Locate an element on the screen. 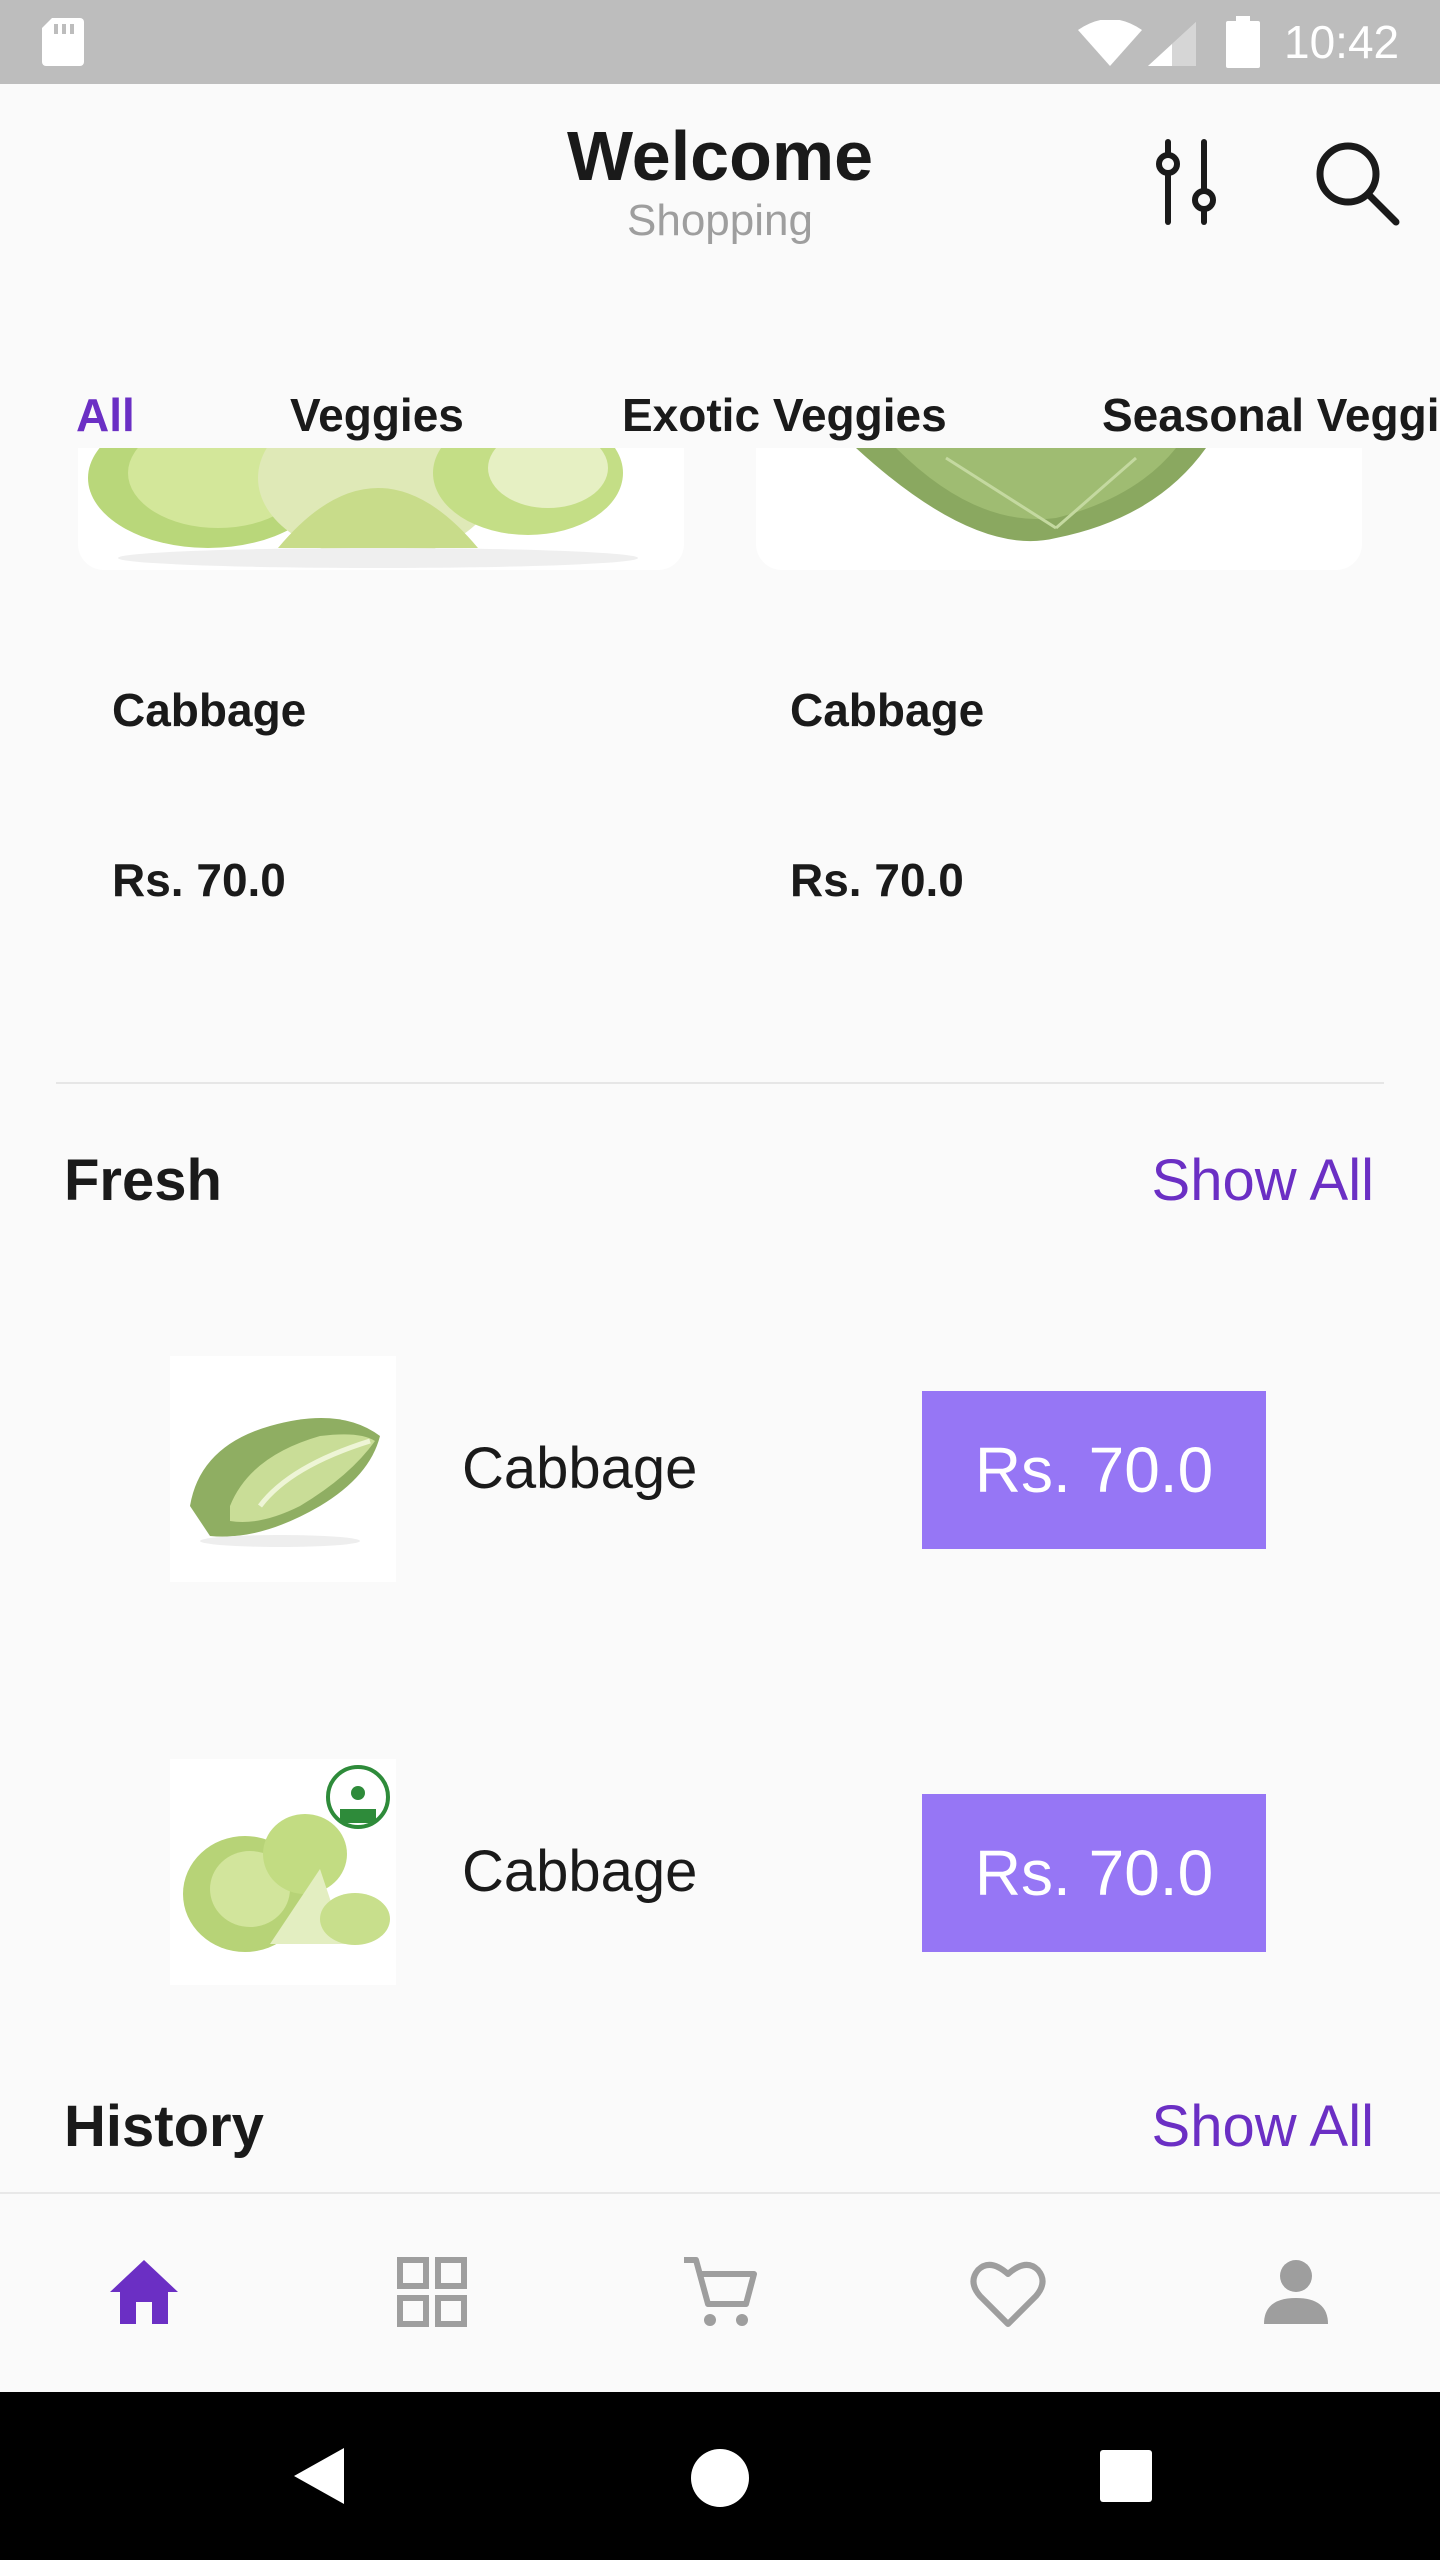  fresh-show-all-link: Show All is located at coordinates (1263, 1181).